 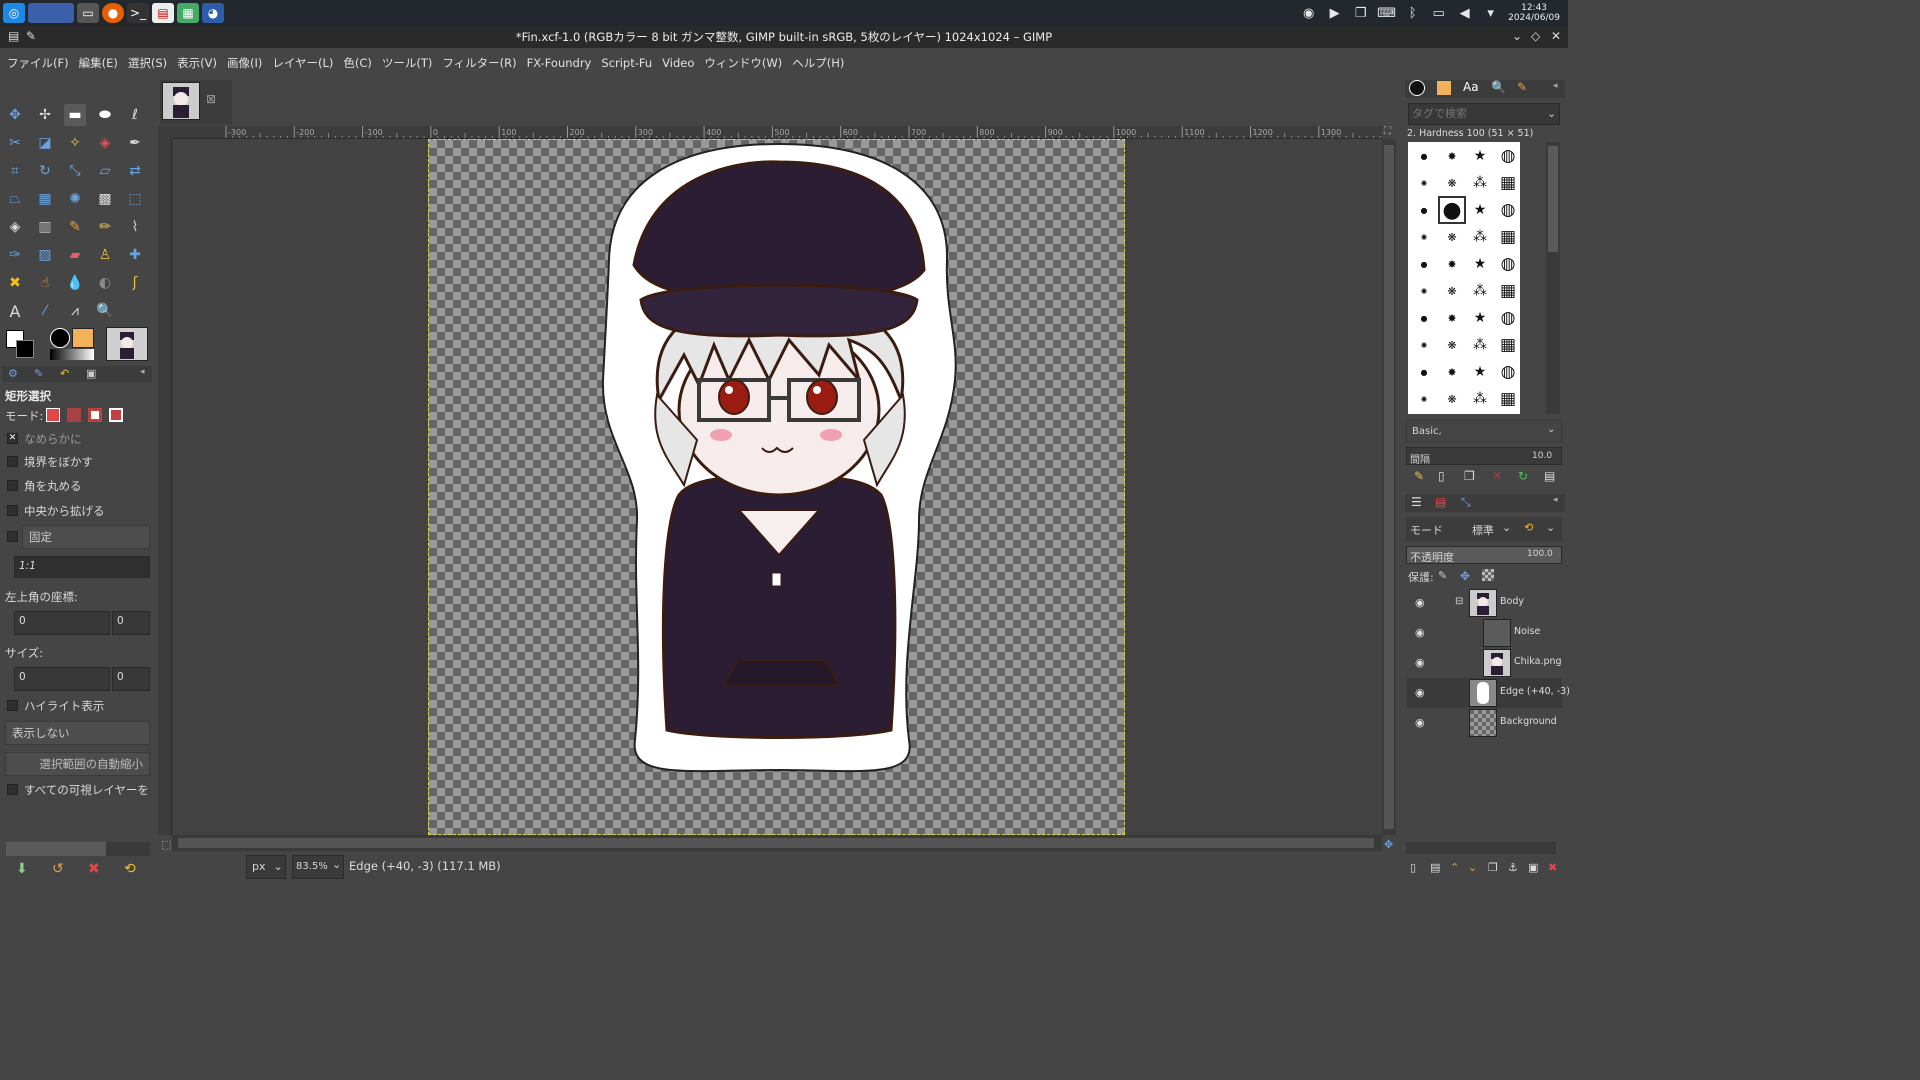 I want to click on mypaint-brush-tool-icon: ▨, so click(x=45, y=255).